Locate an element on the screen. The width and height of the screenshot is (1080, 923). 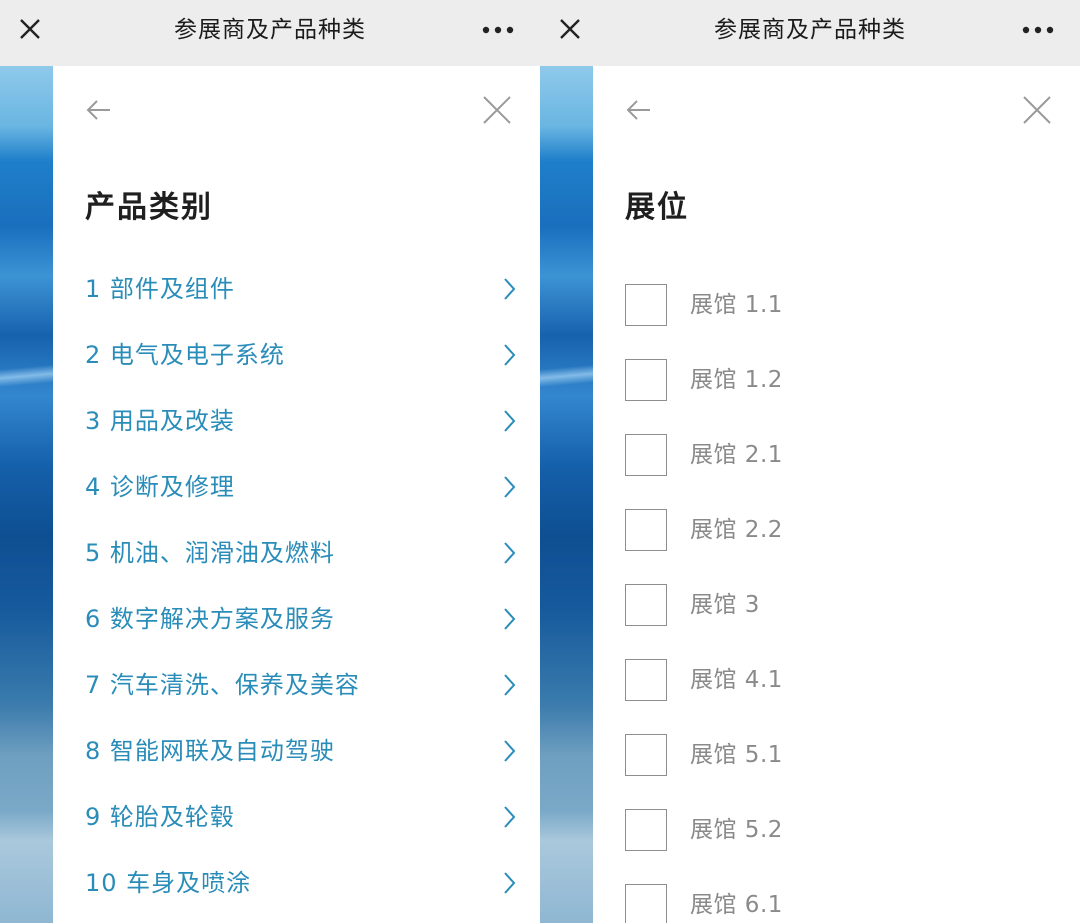
category-item: 10 车身及喷涂 is located at coordinates (301, 883).